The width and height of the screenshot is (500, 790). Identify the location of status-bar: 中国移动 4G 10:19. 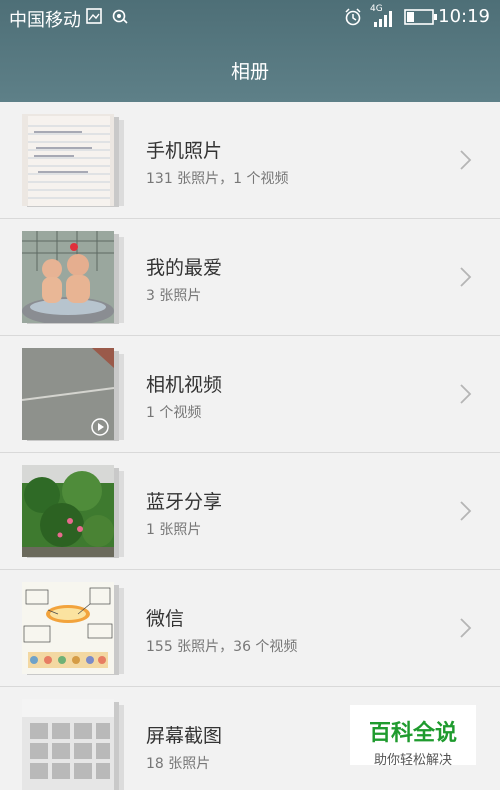
(250, 18).